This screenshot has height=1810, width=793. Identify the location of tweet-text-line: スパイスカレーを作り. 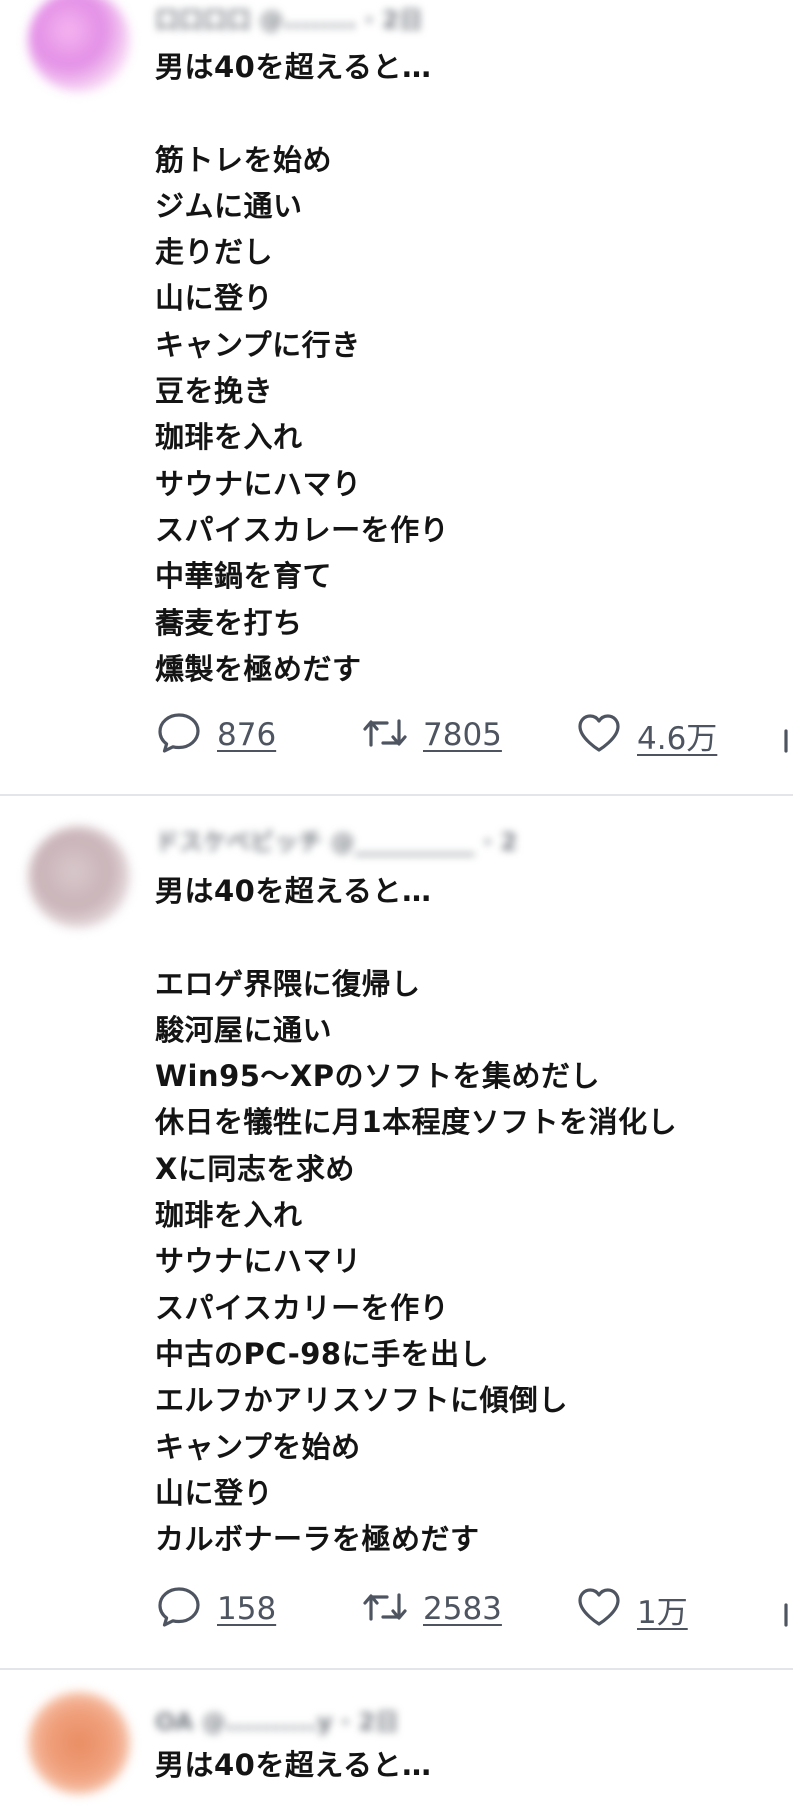
(302, 529).